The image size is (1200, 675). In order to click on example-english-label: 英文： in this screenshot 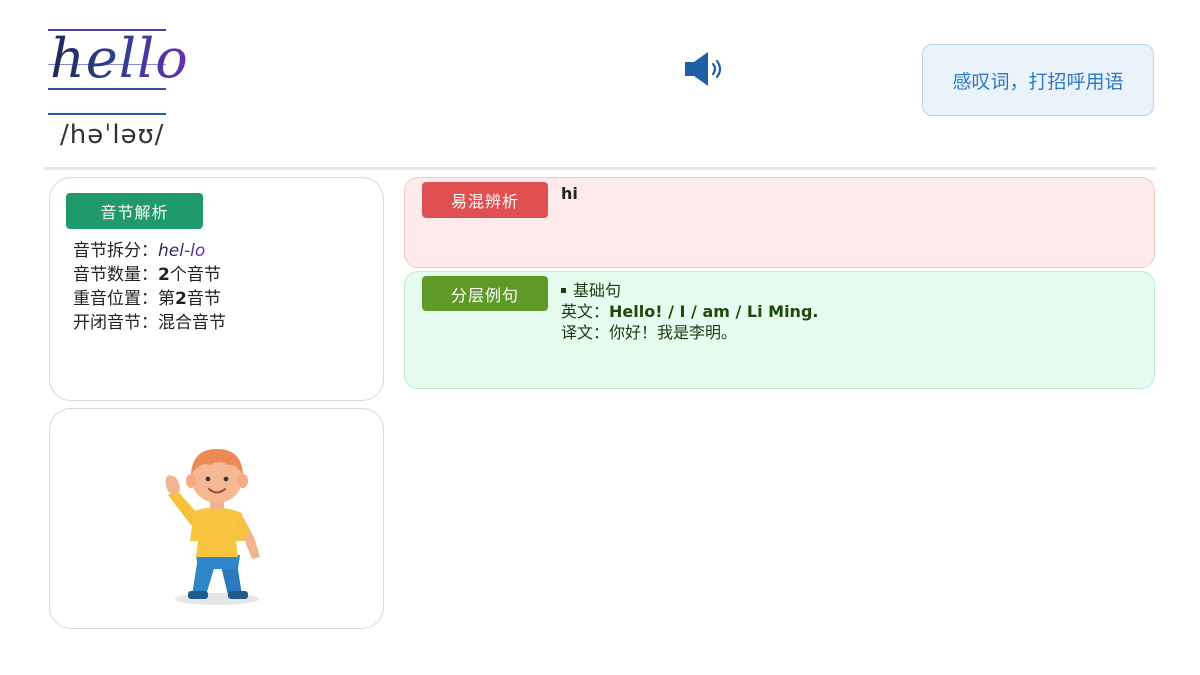, I will do `click(585, 311)`.